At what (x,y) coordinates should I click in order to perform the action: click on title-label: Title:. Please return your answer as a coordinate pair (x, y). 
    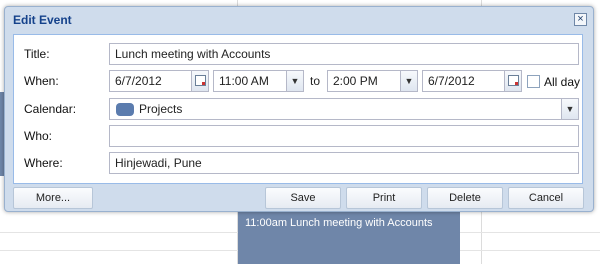
    Looking at the image, I should click on (37, 54).